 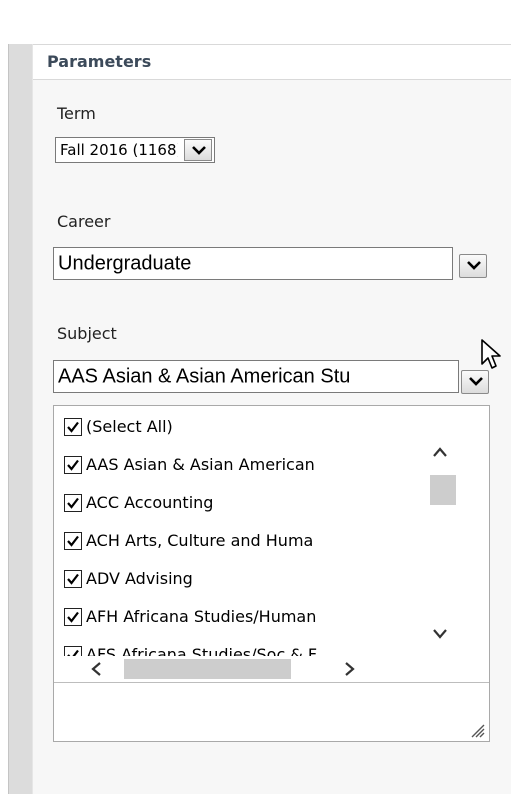 I want to click on list-item: ACH Arts, Culture and Huma, so click(x=242, y=542).